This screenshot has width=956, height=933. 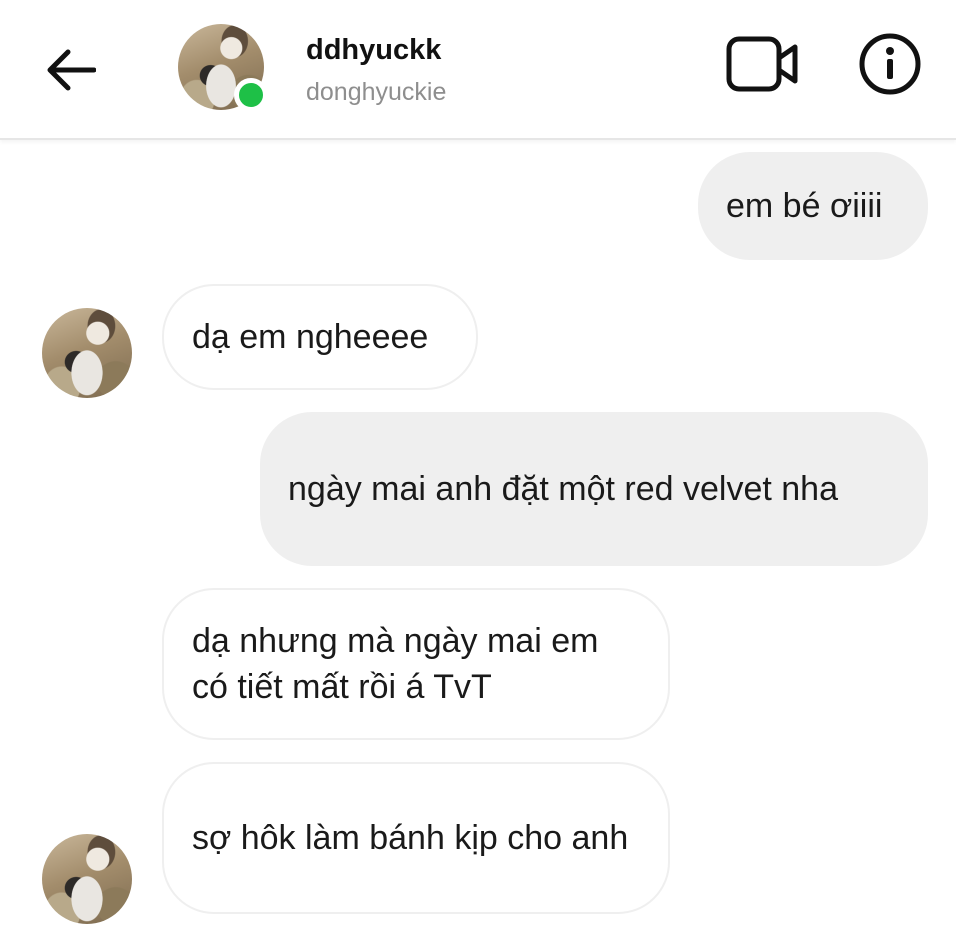 I want to click on info-icon, so click(x=890, y=64).